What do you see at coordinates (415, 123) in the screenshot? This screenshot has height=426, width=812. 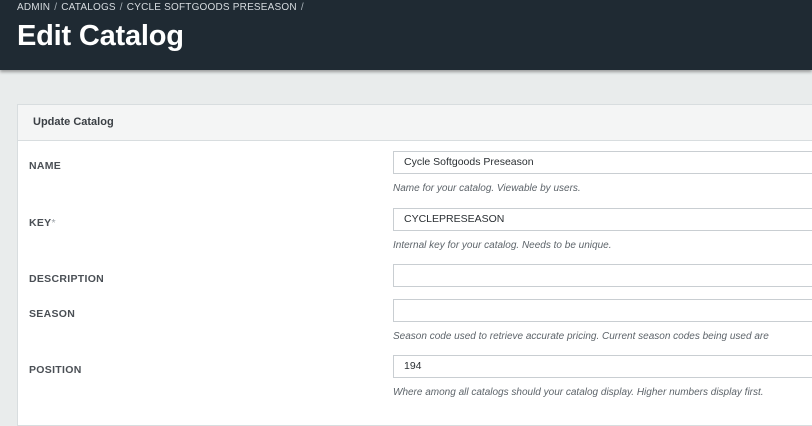 I see `panel-header: Update Catalog` at bounding box center [415, 123].